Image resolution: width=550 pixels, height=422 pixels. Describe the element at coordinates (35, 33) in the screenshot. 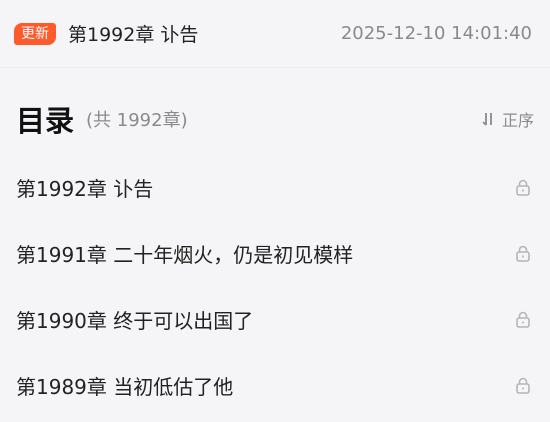

I see `update-badge: 更新` at that location.